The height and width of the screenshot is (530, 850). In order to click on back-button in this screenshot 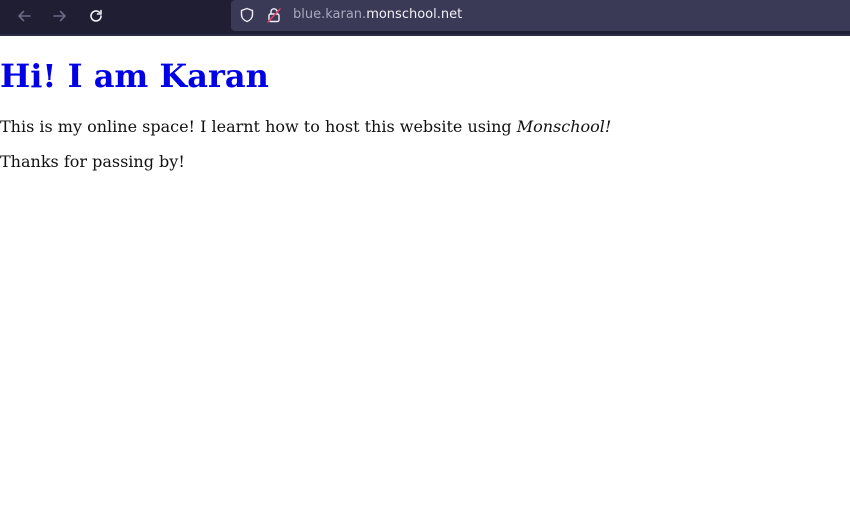, I will do `click(24, 16)`.